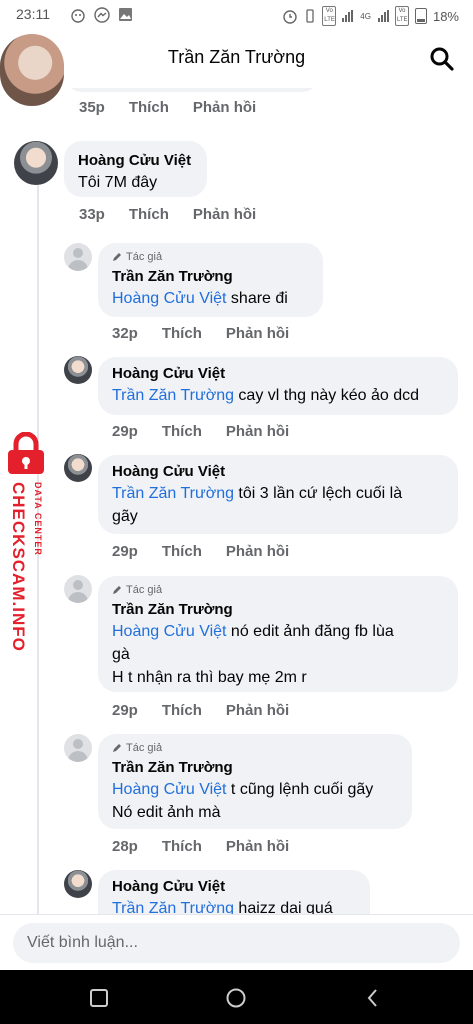  Describe the element at coordinates (442, 59) in the screenshot. I see `search-icon` at that location.